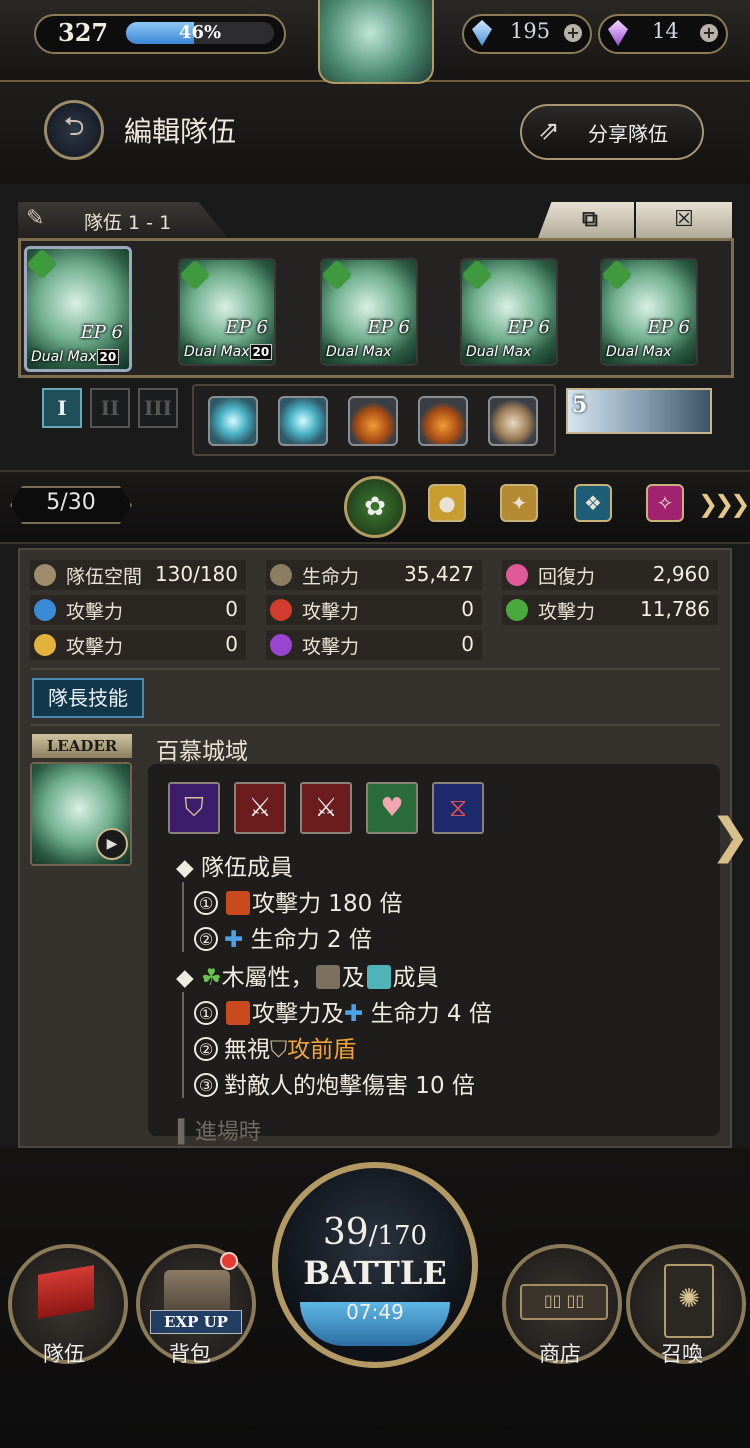 The height and width of the screenshot is (1448, 750). What do you see at coordinates (334, 1083) in the screenshot?
I see `skill-line-5: ③ 對敵人的炮擊傷害 10 倍` at bounding box center [334, 1083].